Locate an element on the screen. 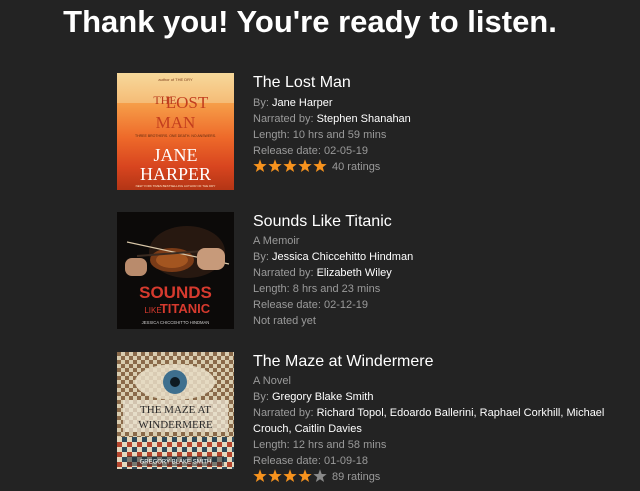 This screenshot has height=491, width=640. svg-text: LOST is located at coordinates (187, 102).